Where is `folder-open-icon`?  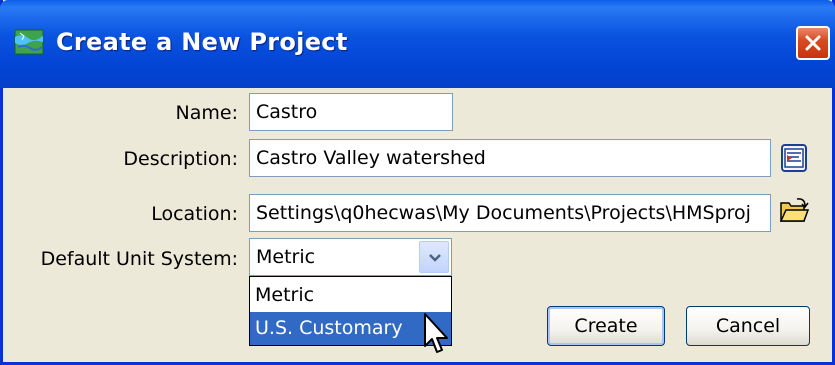 folder-open-icon is located at coordinates (794, 210).